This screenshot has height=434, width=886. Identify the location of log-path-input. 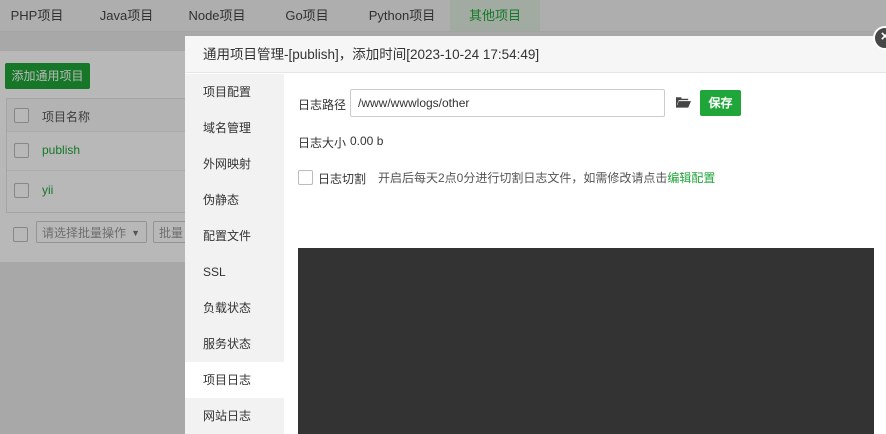
(507, 103).